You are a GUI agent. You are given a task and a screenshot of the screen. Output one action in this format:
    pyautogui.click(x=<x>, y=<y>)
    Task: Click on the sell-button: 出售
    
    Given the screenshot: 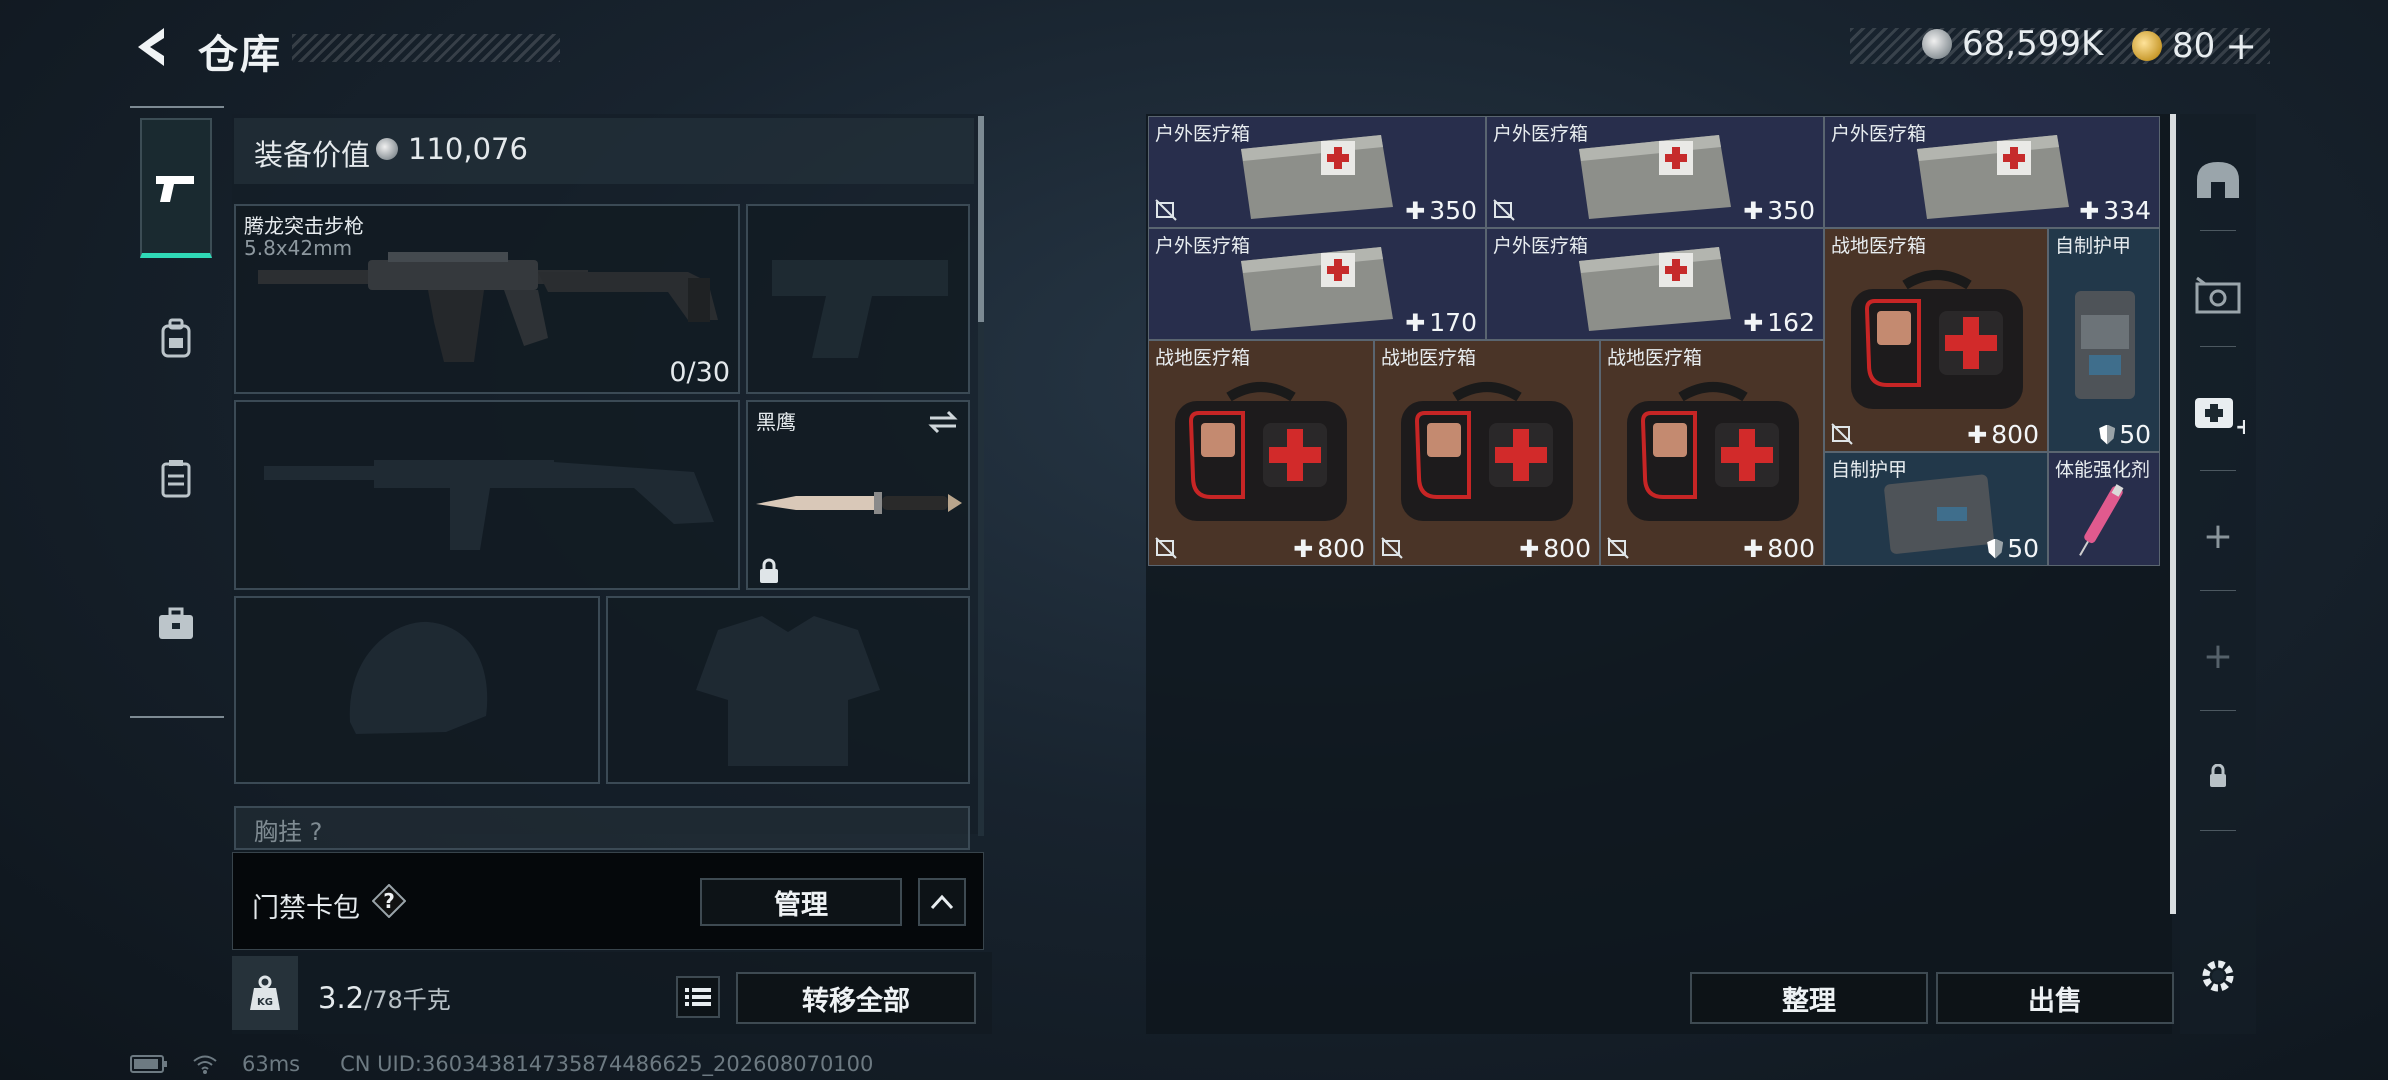 What is the action you would take?
    pyautogui.click(x=2055, y=998)
    